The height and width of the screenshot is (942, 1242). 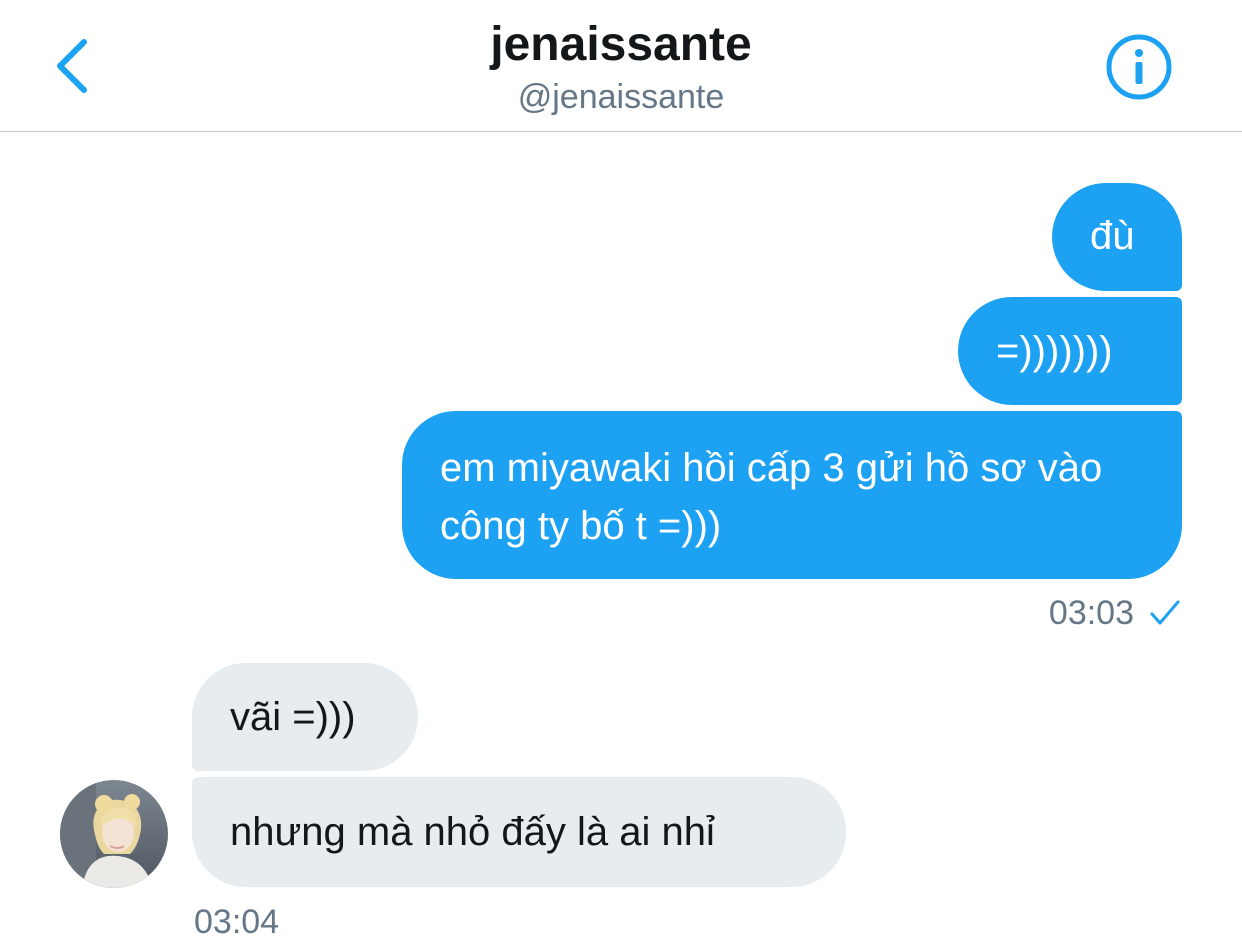 What do you see at coordinates (237, 922) in the screenshot?
I see `message-timestamp: 03:04` at bounding box center [237, 922].